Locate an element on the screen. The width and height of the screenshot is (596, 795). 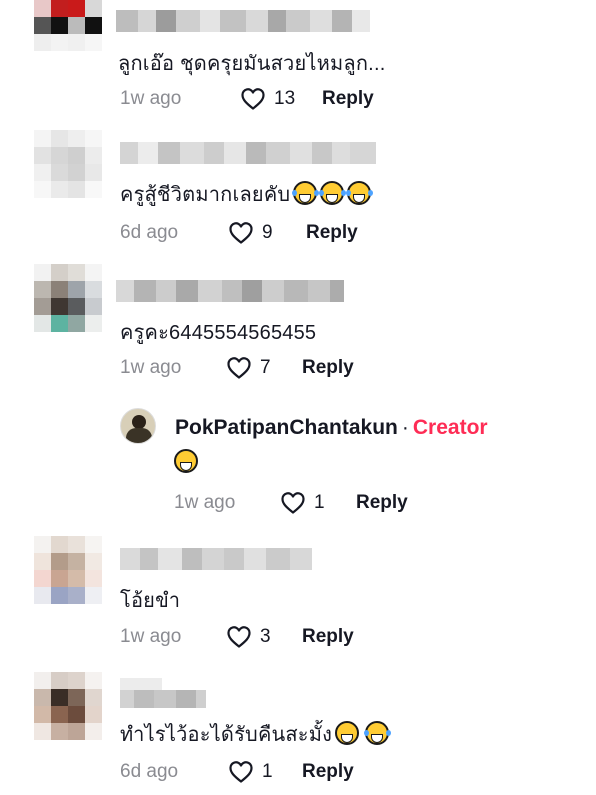
like-count: 7 is located at coordinates (265, 367).